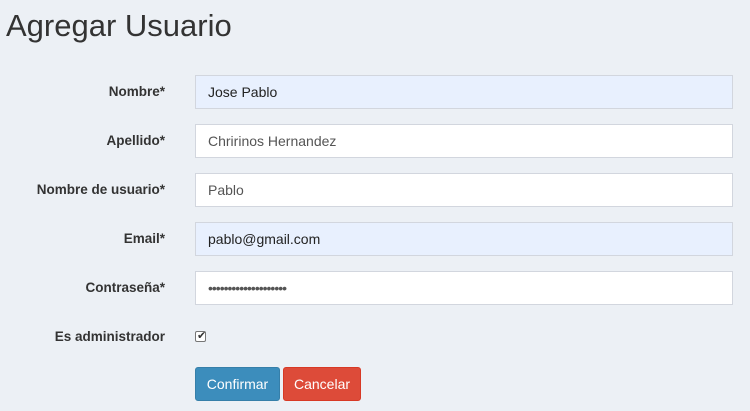 This screenshot has height=411, width=750. I want to click on admin-row: Es administrador ✔, so click(375, 337).